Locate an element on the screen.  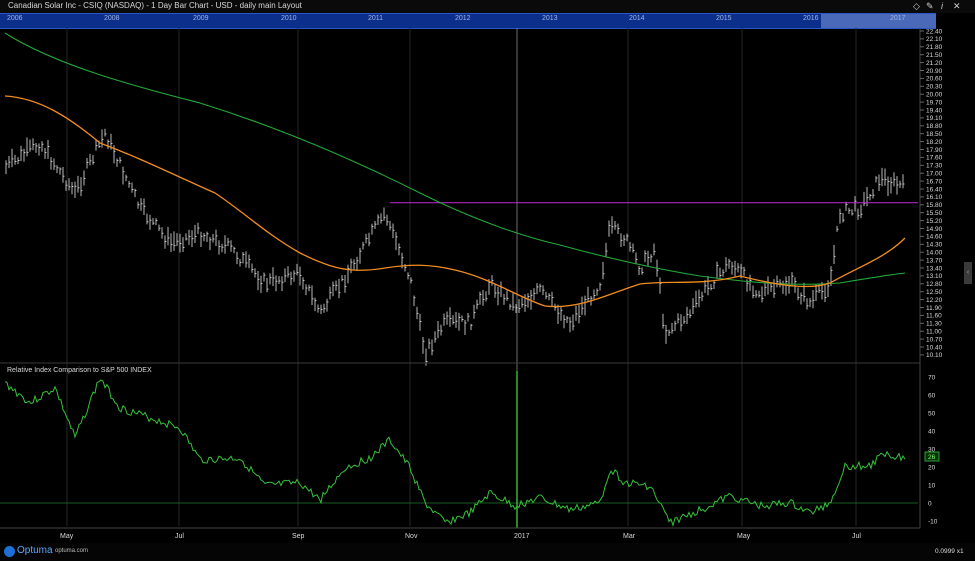
price-tick-label: 13.10 is located at coordinates (934, 276).